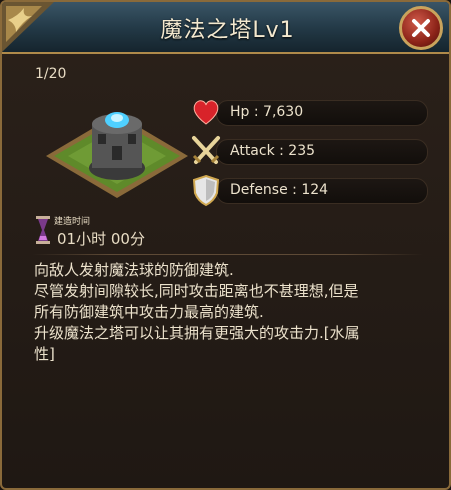 The width and height of the screenshot is (451, 490). I want to click on close-button, so click(421, 28).